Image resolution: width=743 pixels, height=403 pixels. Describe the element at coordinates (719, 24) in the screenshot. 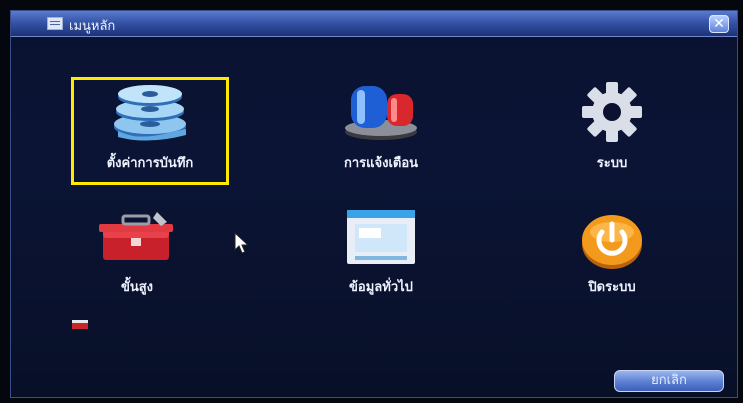

I see `close-button: ✕` at that location.